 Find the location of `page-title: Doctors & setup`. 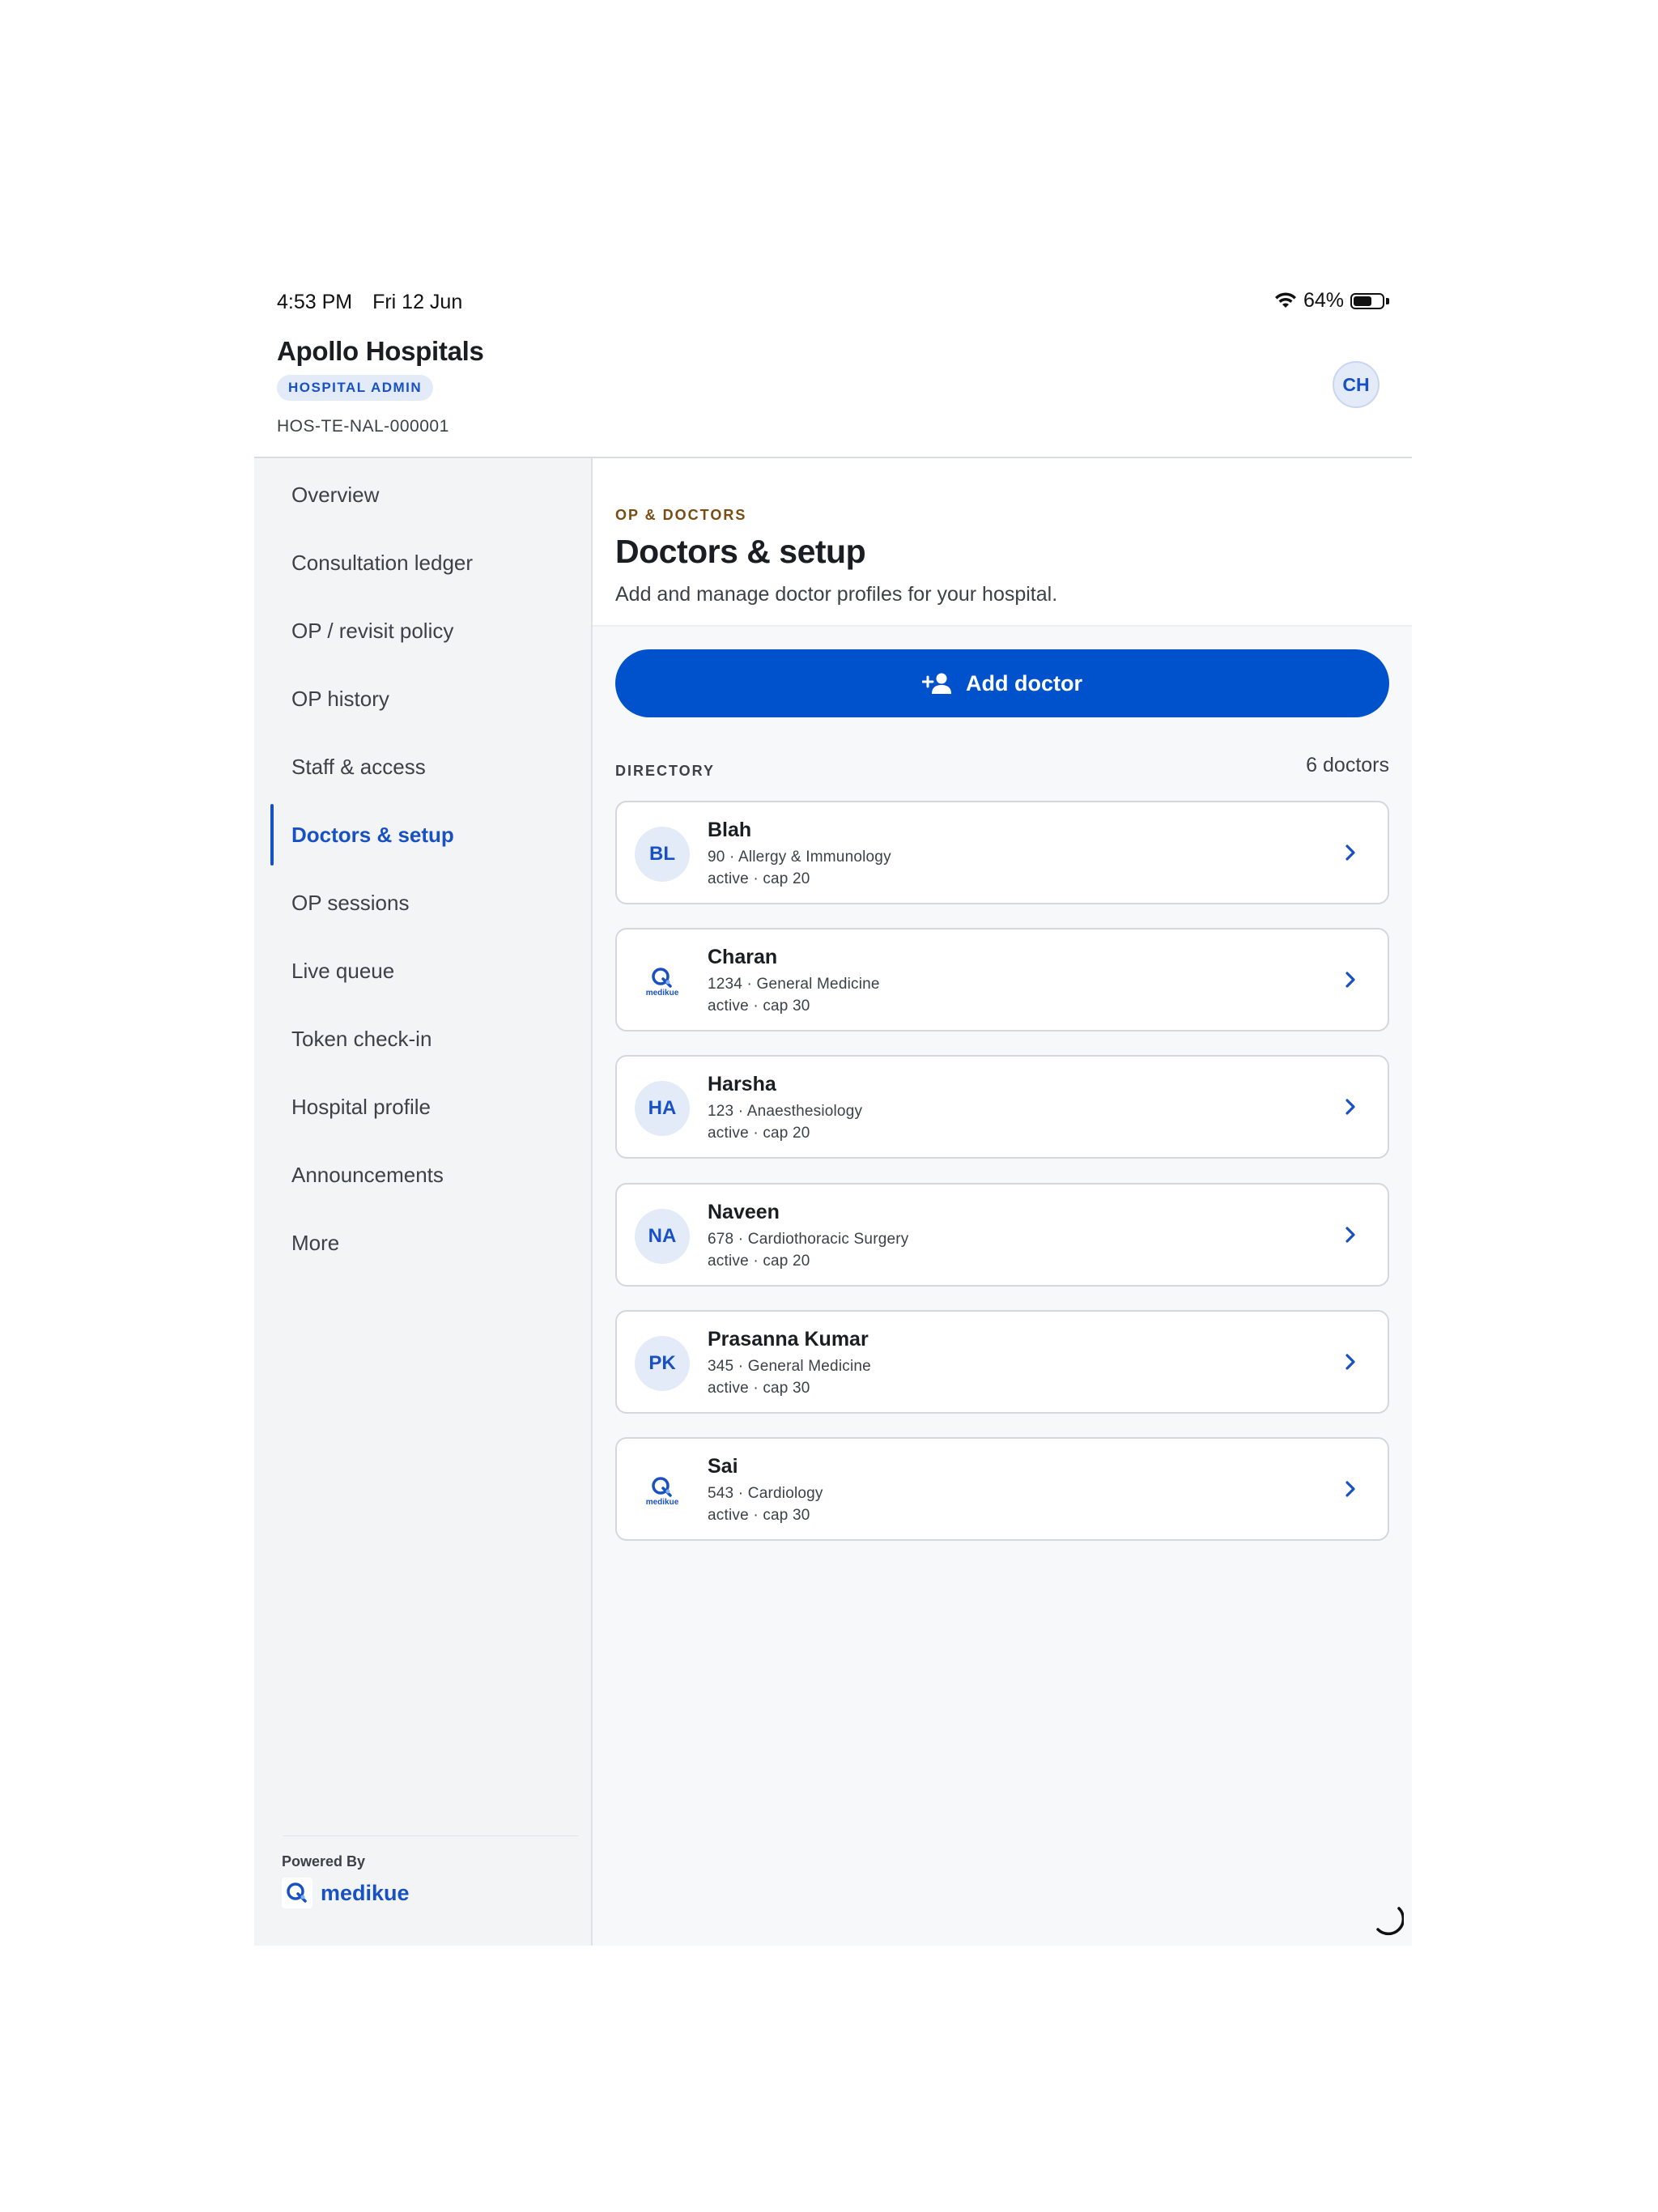

page-title: Doctors & setup is located at coordinates (740, 552).